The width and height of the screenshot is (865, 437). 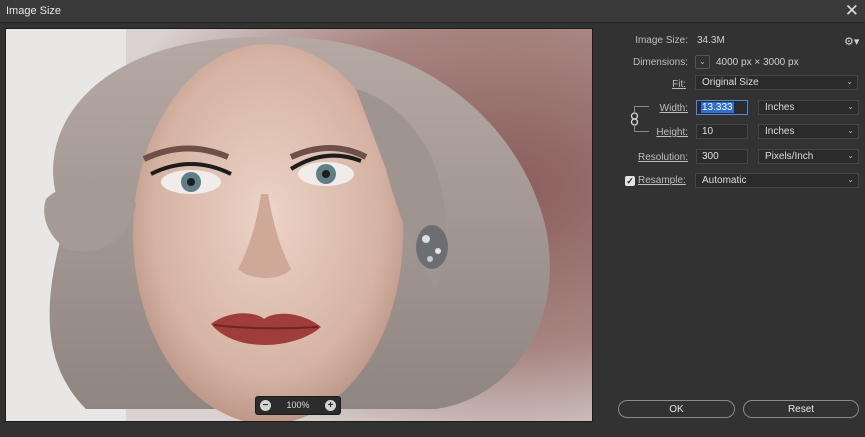 What do you see at coordinates (780, 131) in the screenshot?
I see `height-unit: Inches` at bounding box center [780, 131].